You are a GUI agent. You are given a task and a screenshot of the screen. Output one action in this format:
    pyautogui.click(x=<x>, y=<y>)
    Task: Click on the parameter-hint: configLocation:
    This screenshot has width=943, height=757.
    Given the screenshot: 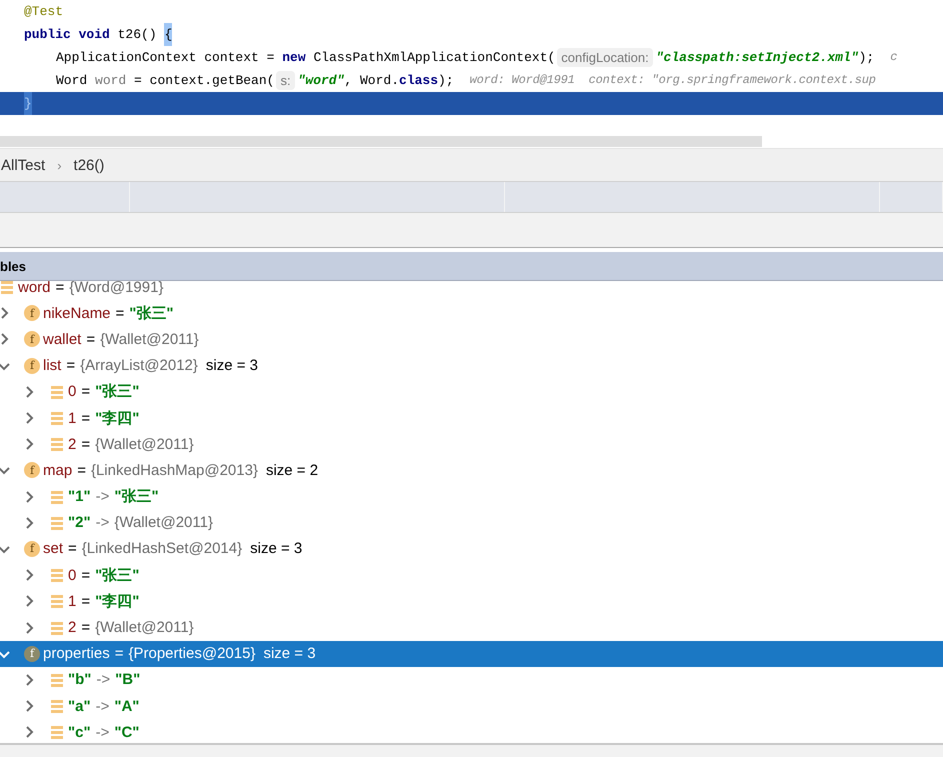 What is the action you would take?
    pyautogui.click(x=605, y=57)
    